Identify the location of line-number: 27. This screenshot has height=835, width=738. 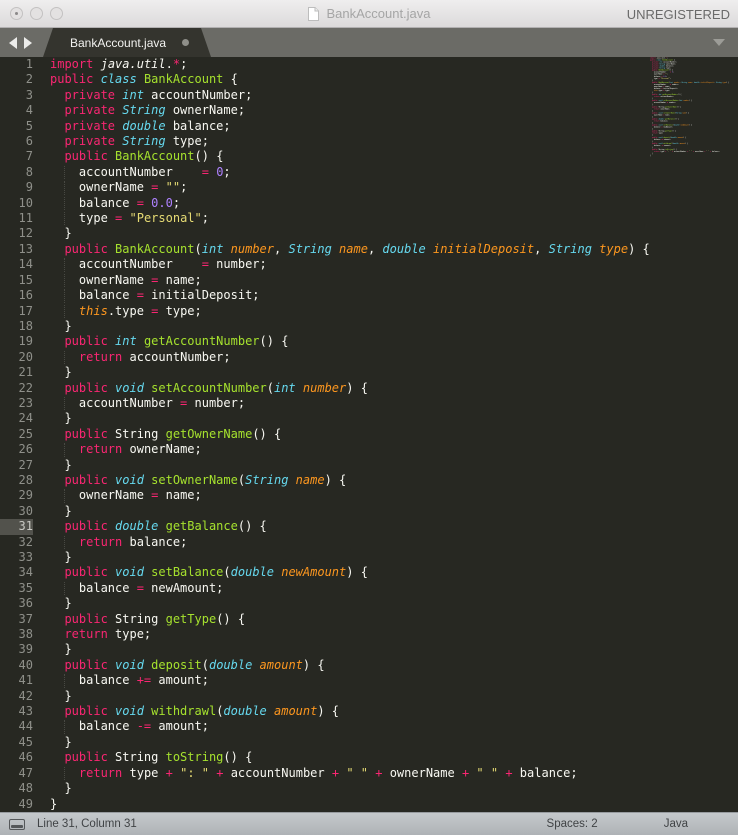
(16, 465).